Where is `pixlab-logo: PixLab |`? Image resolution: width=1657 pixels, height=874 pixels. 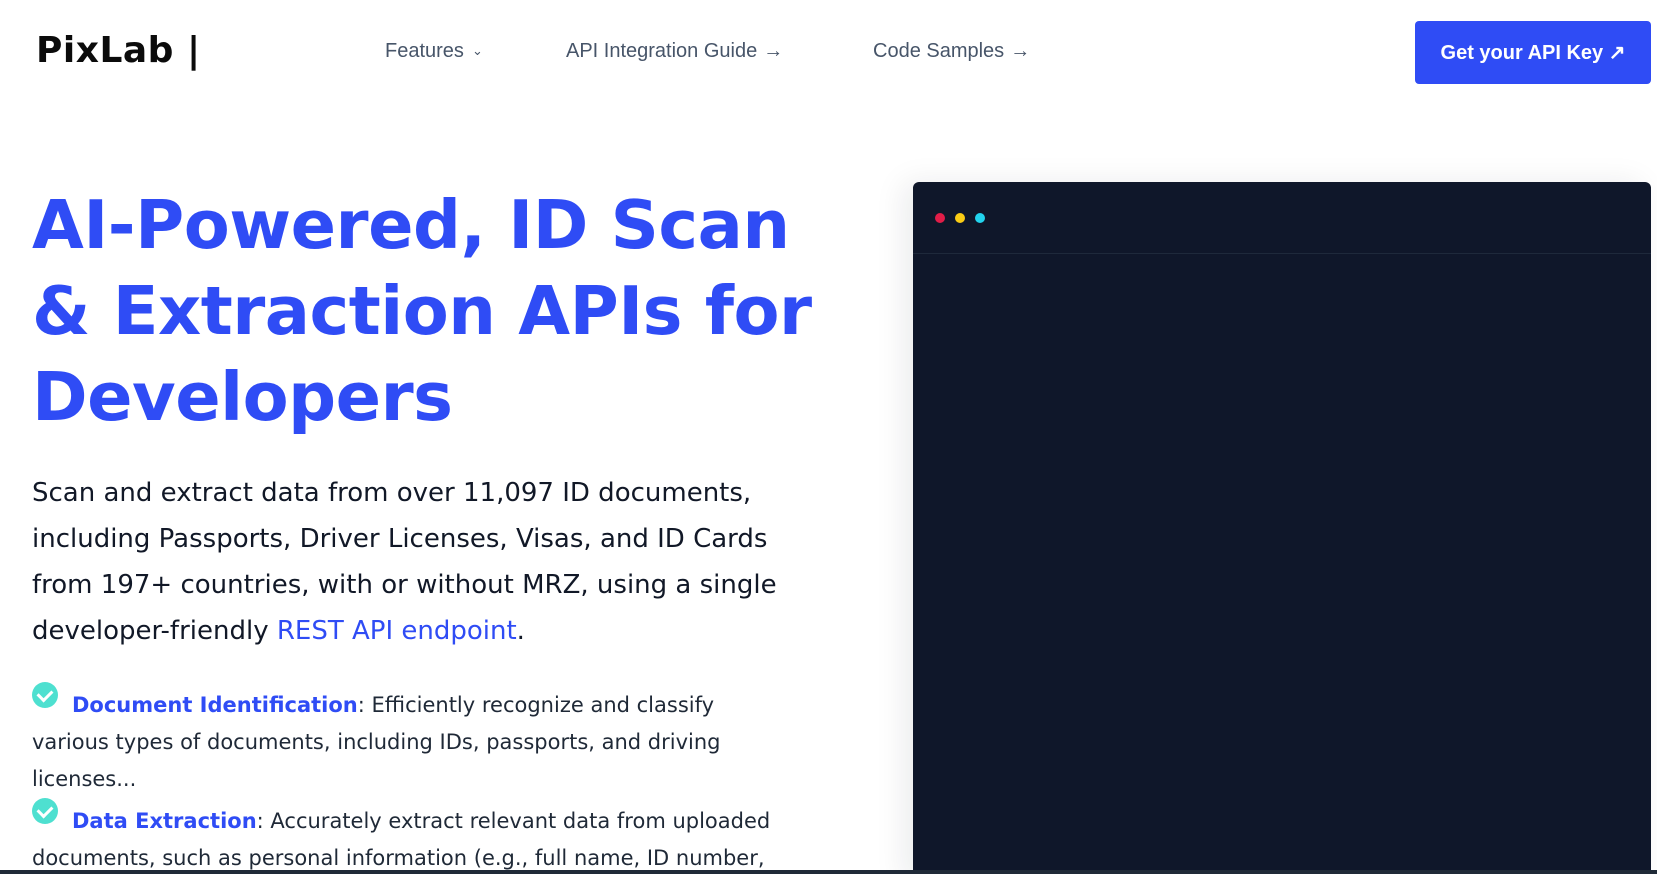 pixlab-logo: PixLab | is located at coordinates (118, 51).